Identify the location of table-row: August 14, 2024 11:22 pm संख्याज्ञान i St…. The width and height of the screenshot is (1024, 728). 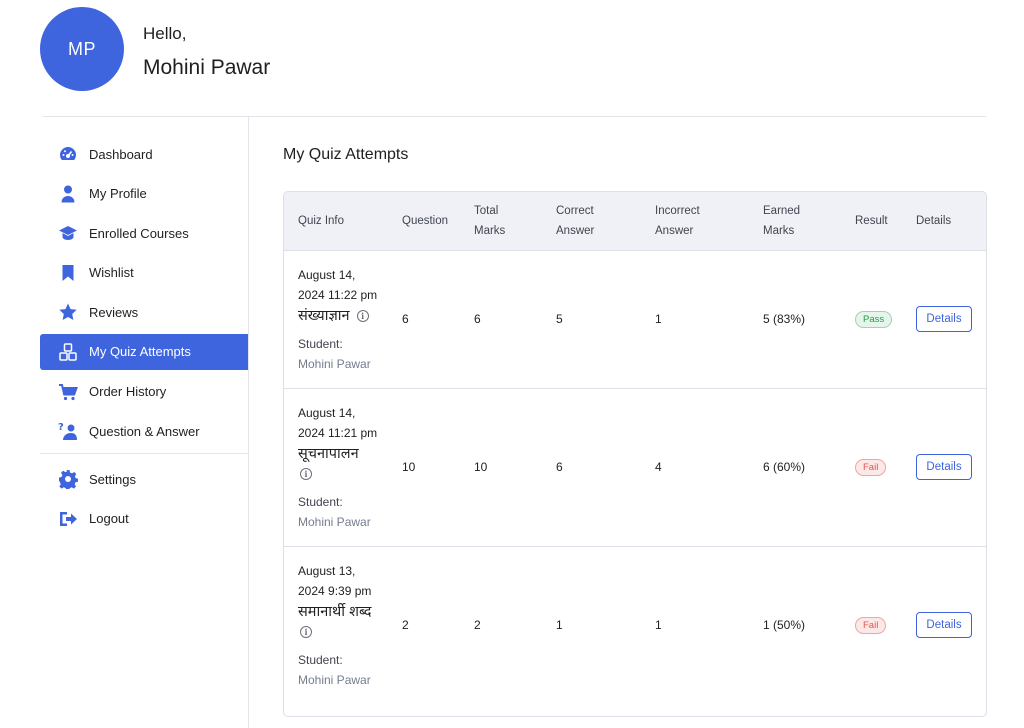
(635, 318).